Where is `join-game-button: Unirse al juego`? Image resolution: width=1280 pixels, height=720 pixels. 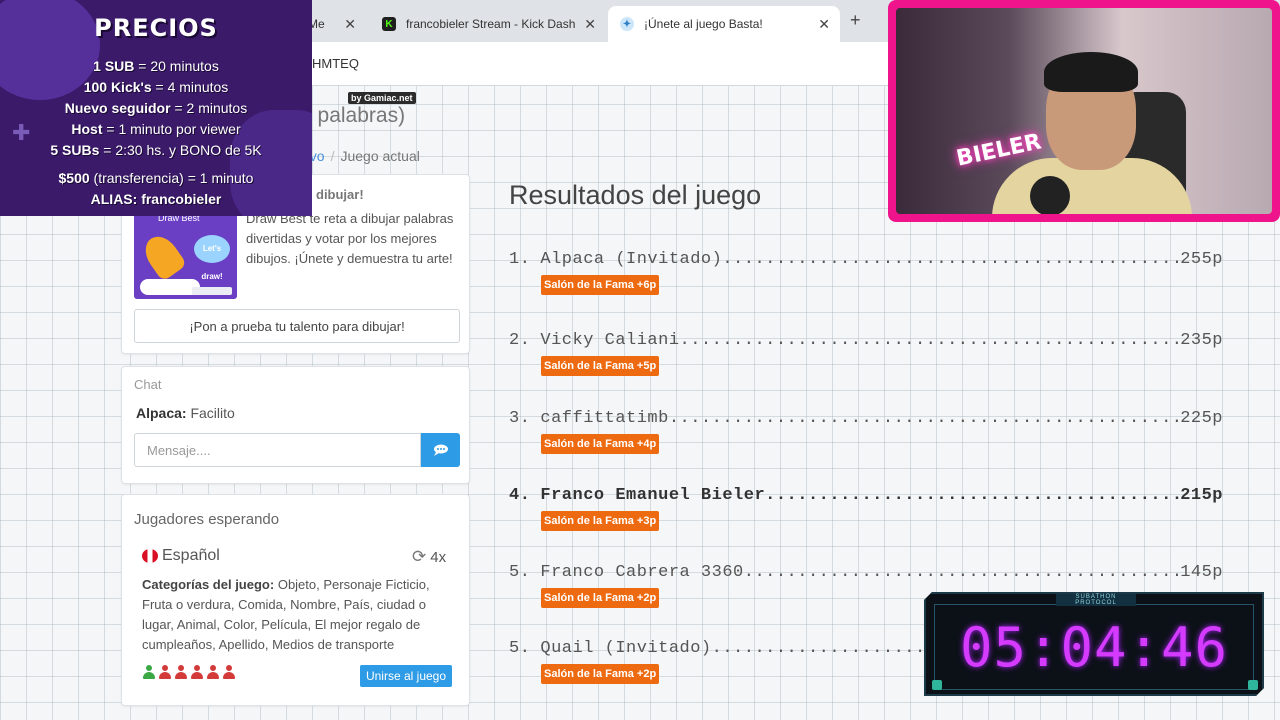 join-game-button: Unirse al juego is located at coordinates (406, 676).